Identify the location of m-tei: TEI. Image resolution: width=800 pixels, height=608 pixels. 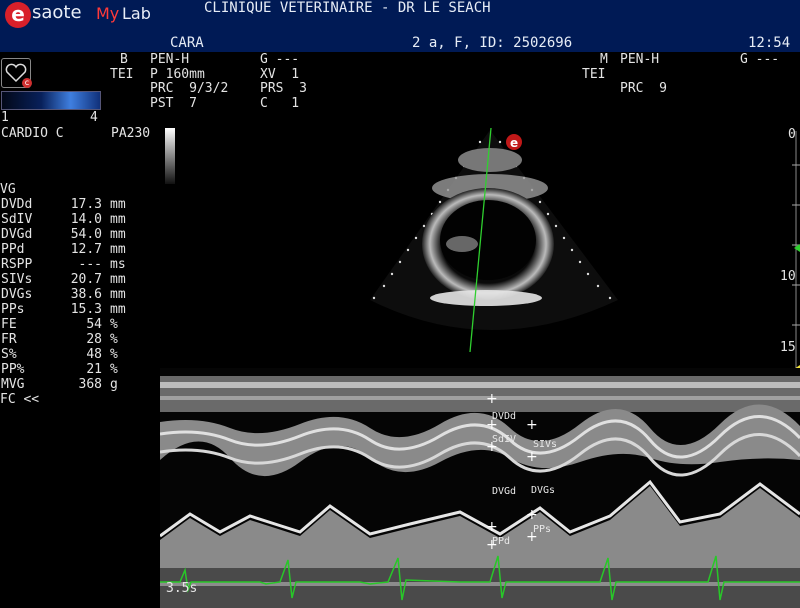
(594, 74).